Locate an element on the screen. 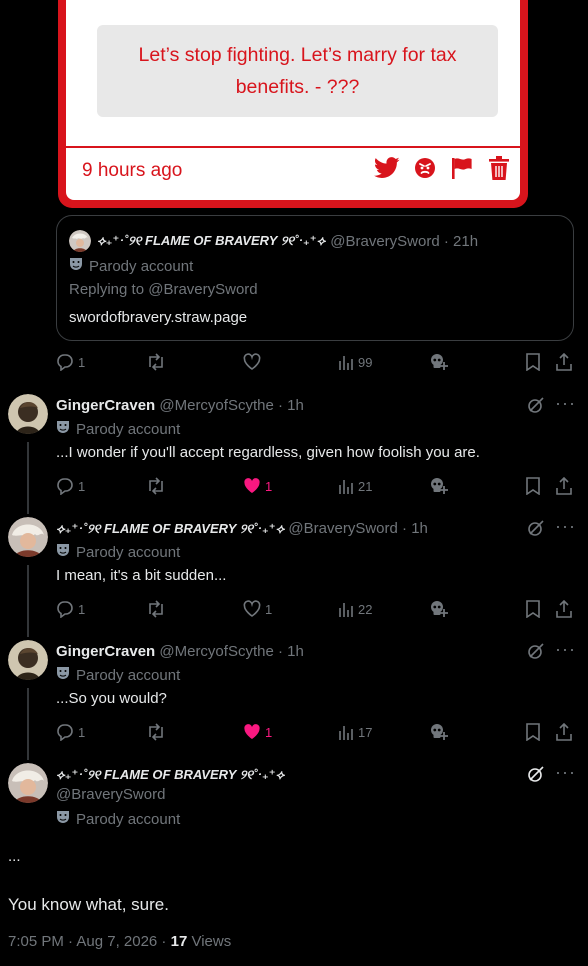 This screenshot has width=588, height=966. view-count: 99 is located at coordinates (365, 362).